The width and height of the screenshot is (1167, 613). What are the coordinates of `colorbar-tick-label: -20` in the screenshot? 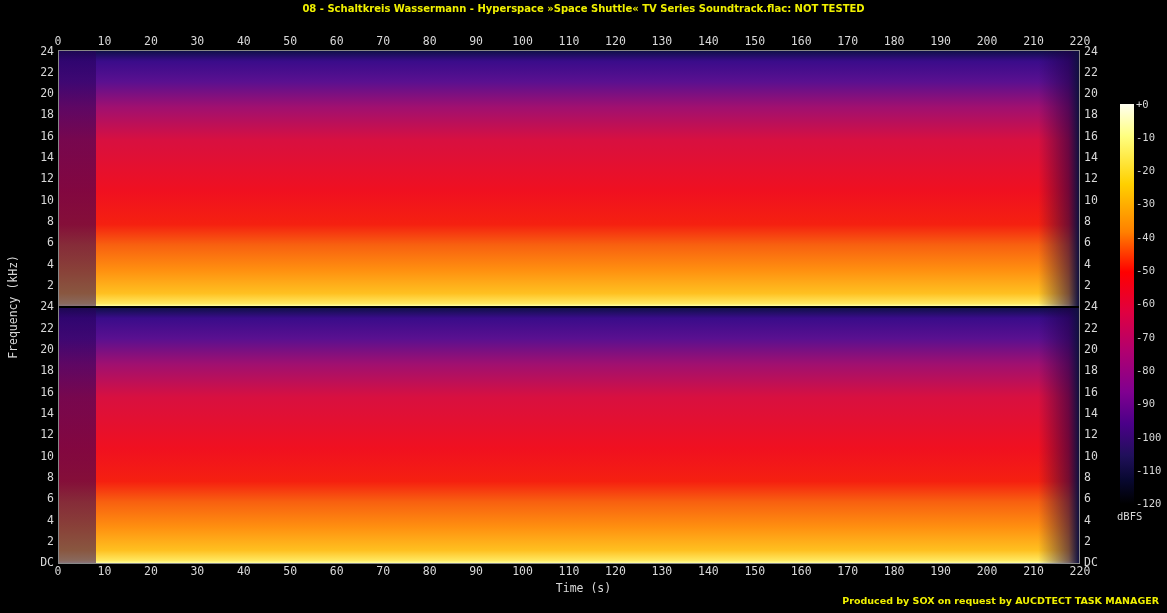 It's located at (1145, 171).